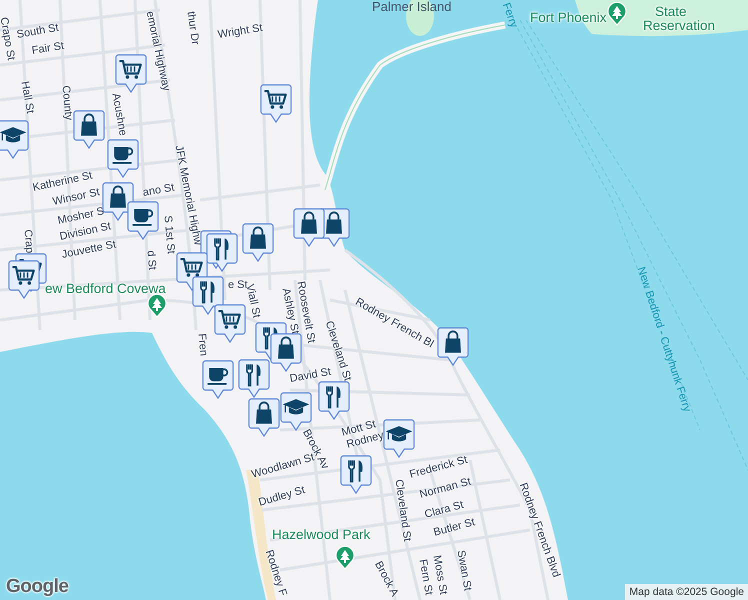 The width and height of the screenshot is (748, 600). Describe the element at coordinates (27, 97) in the screenshot. I see `street-label: Hall St` at that location.